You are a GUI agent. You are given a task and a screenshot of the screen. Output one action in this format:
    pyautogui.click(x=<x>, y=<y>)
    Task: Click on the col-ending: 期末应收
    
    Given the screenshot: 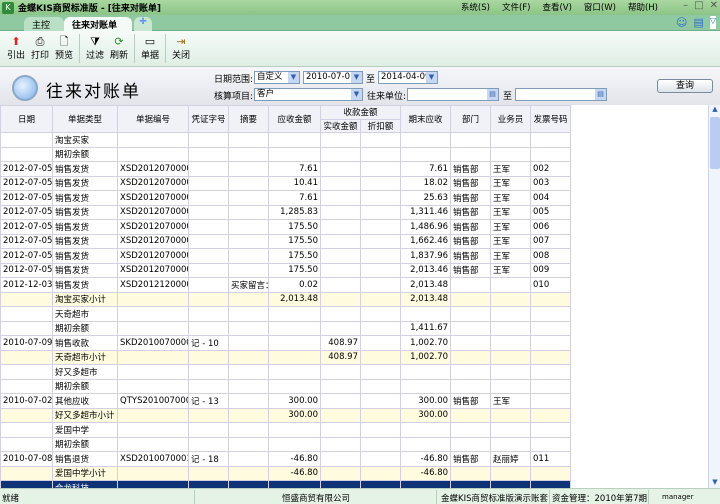 What is the action you would take?
    pyautogui.click(x=426, y=119)
    